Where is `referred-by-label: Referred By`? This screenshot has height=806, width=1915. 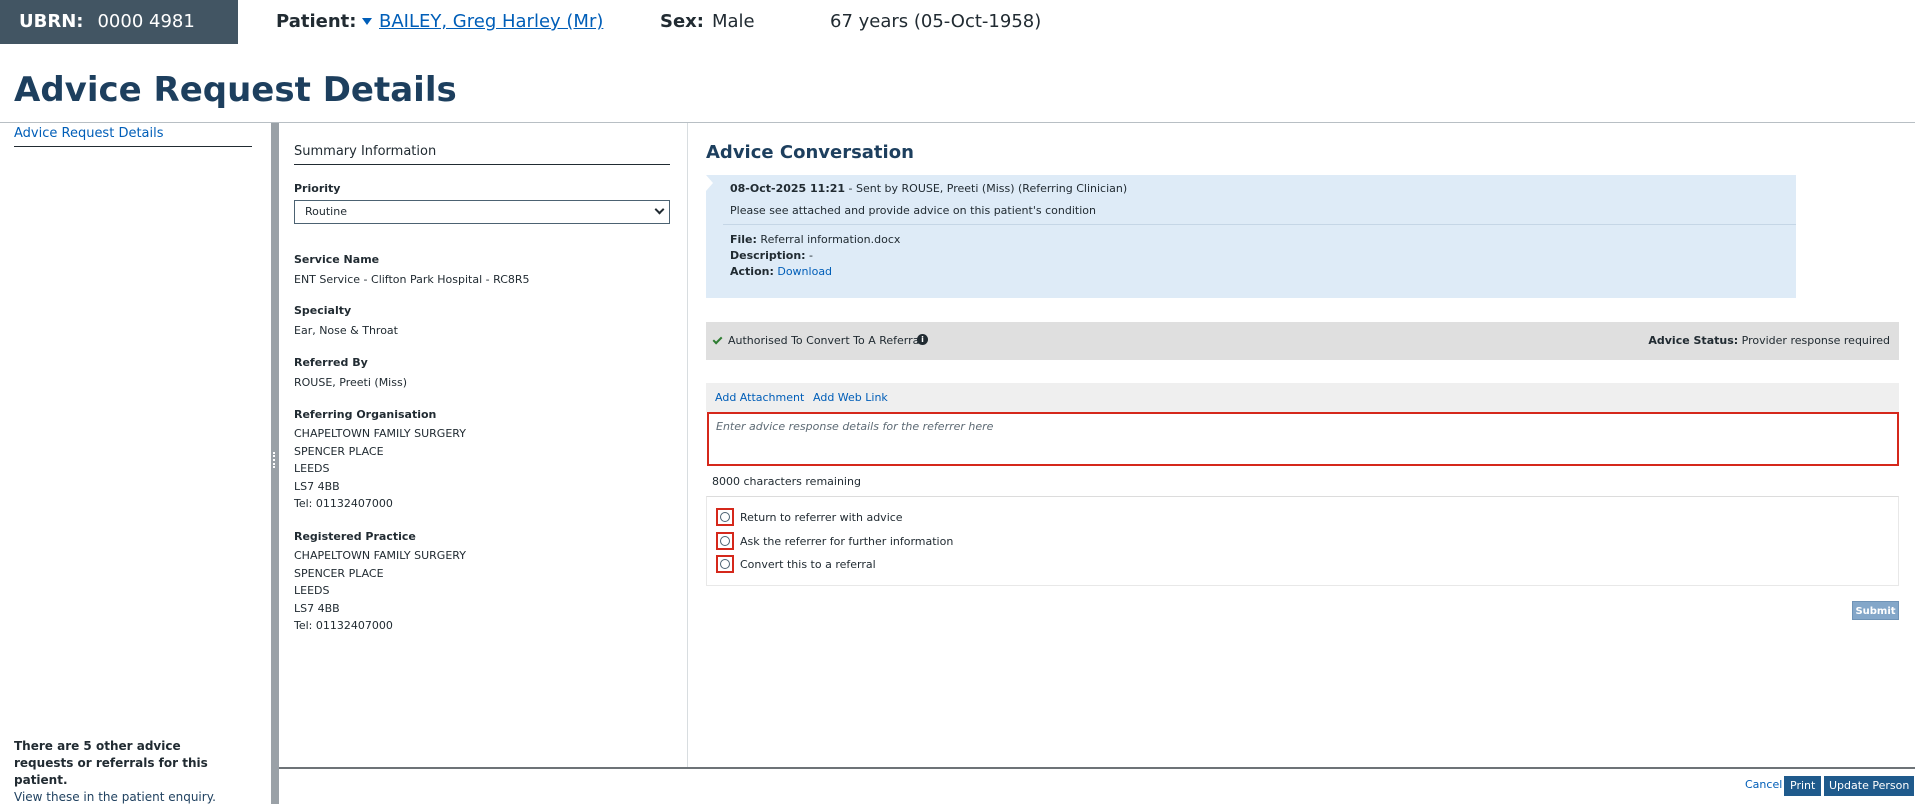
referred-by-label: Referred By is located at coordinates (331, 362).